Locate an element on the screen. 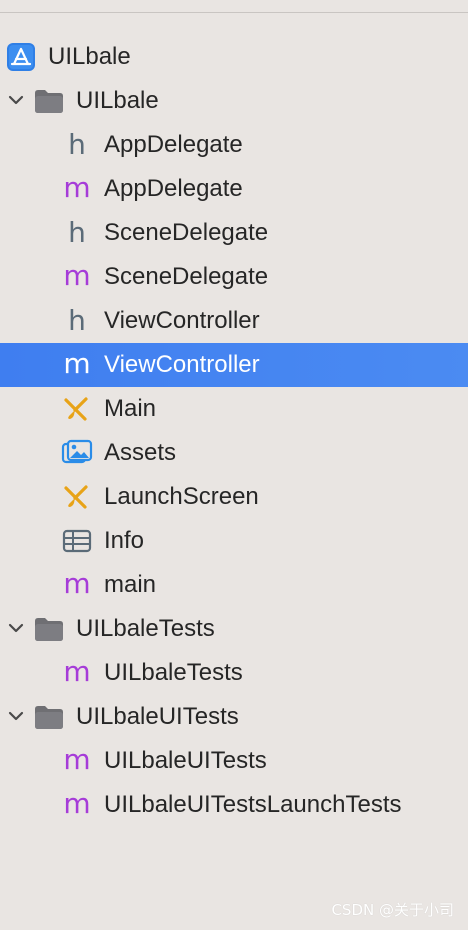  file-row-scenedelegate-h: h SceneDelegate is located at coordinates (234, 233).